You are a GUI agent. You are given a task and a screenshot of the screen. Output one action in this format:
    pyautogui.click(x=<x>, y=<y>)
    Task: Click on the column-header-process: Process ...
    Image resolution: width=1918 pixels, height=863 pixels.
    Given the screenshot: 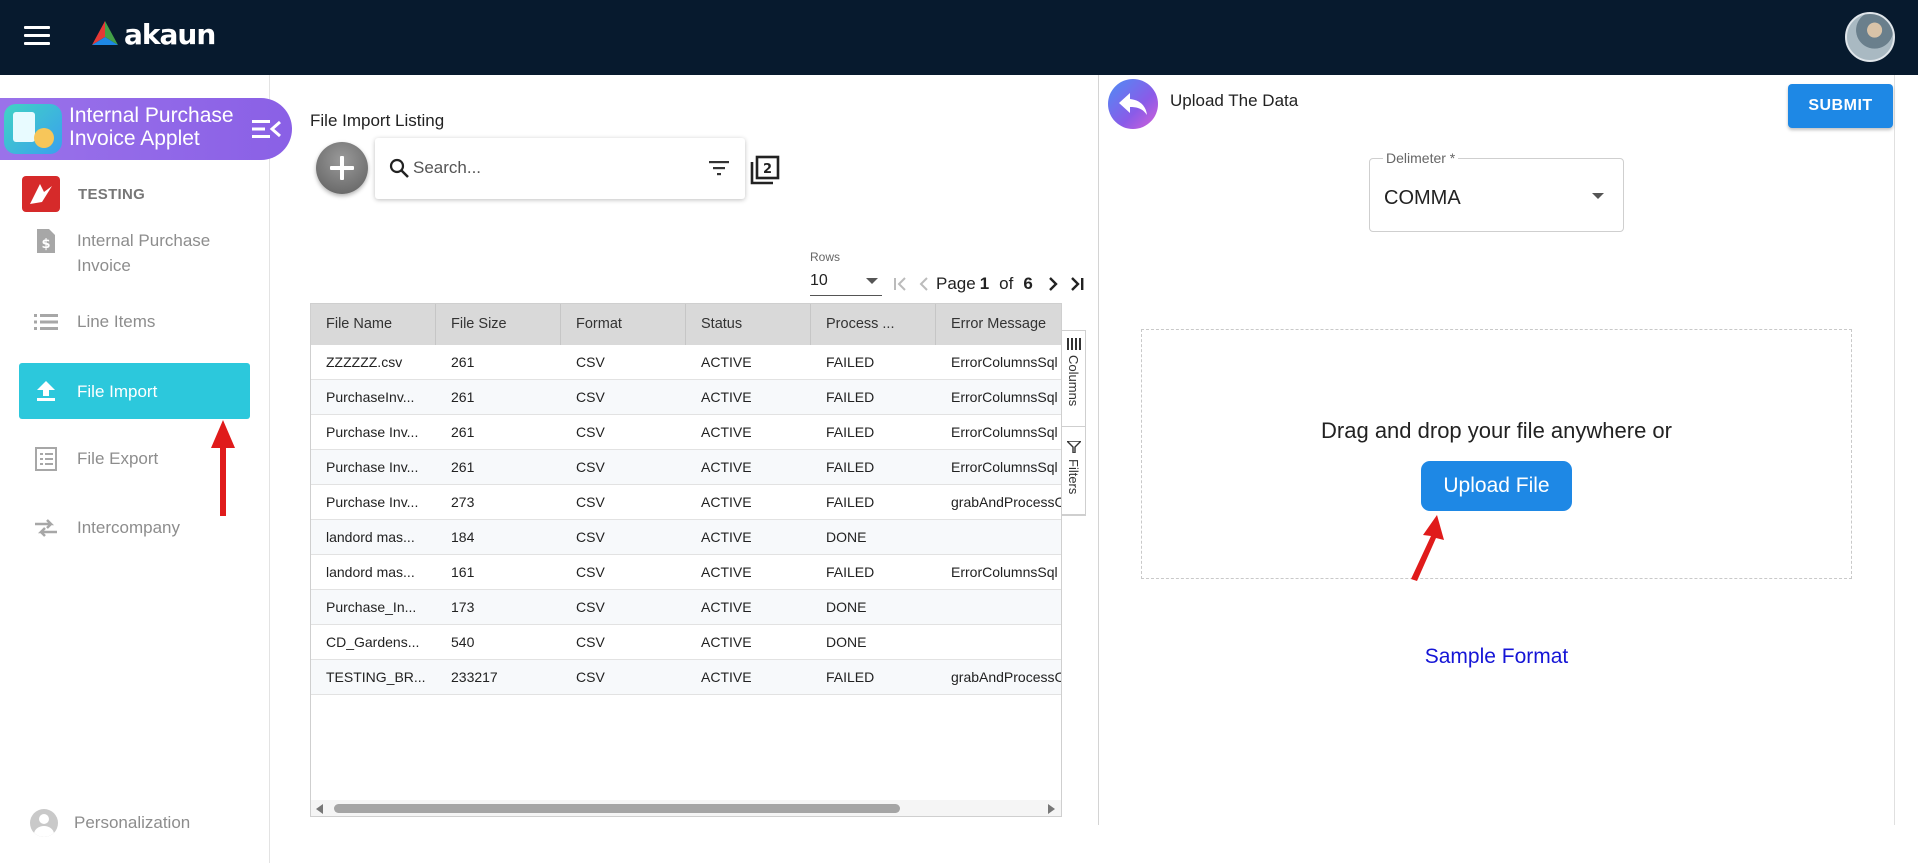 What is the action you would take?
    pyautogui.click(x=873, y=324)
    